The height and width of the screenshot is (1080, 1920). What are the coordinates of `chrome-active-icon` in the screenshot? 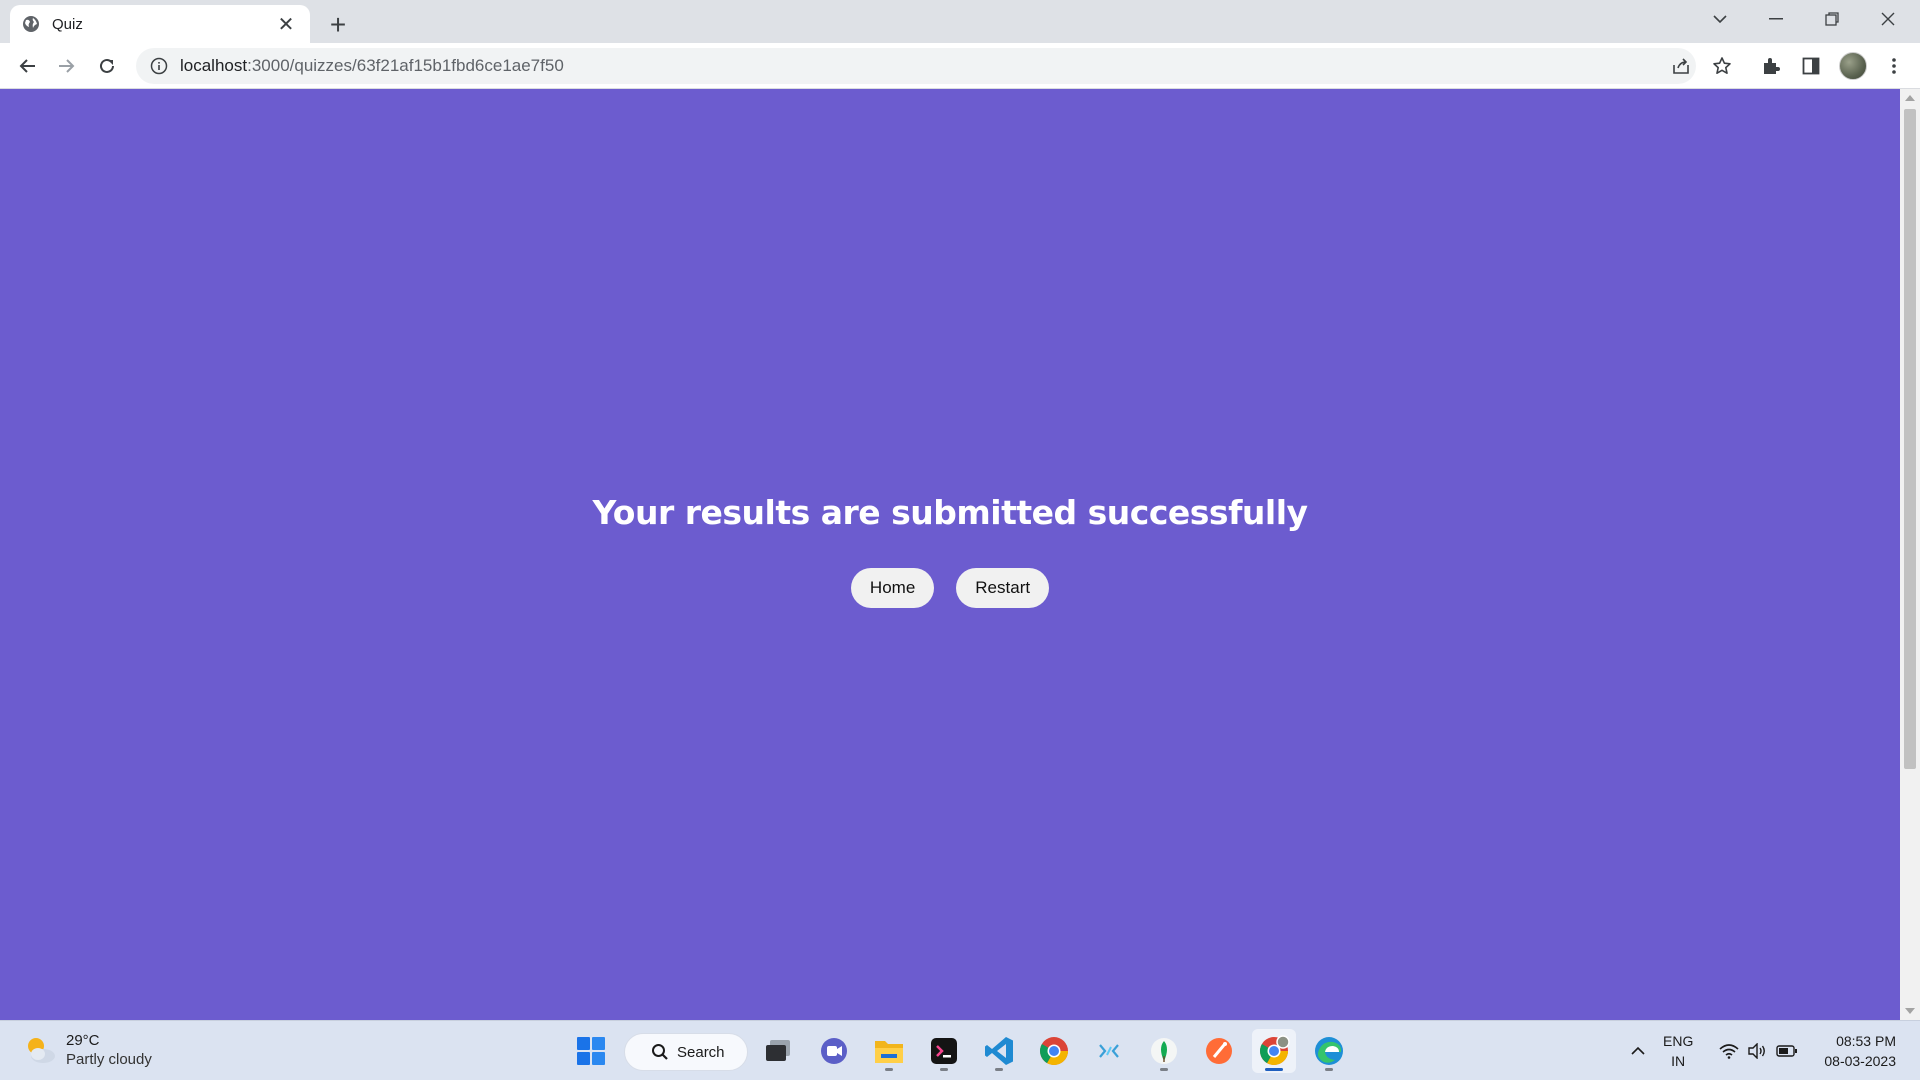 It's located at (1274, 1051).